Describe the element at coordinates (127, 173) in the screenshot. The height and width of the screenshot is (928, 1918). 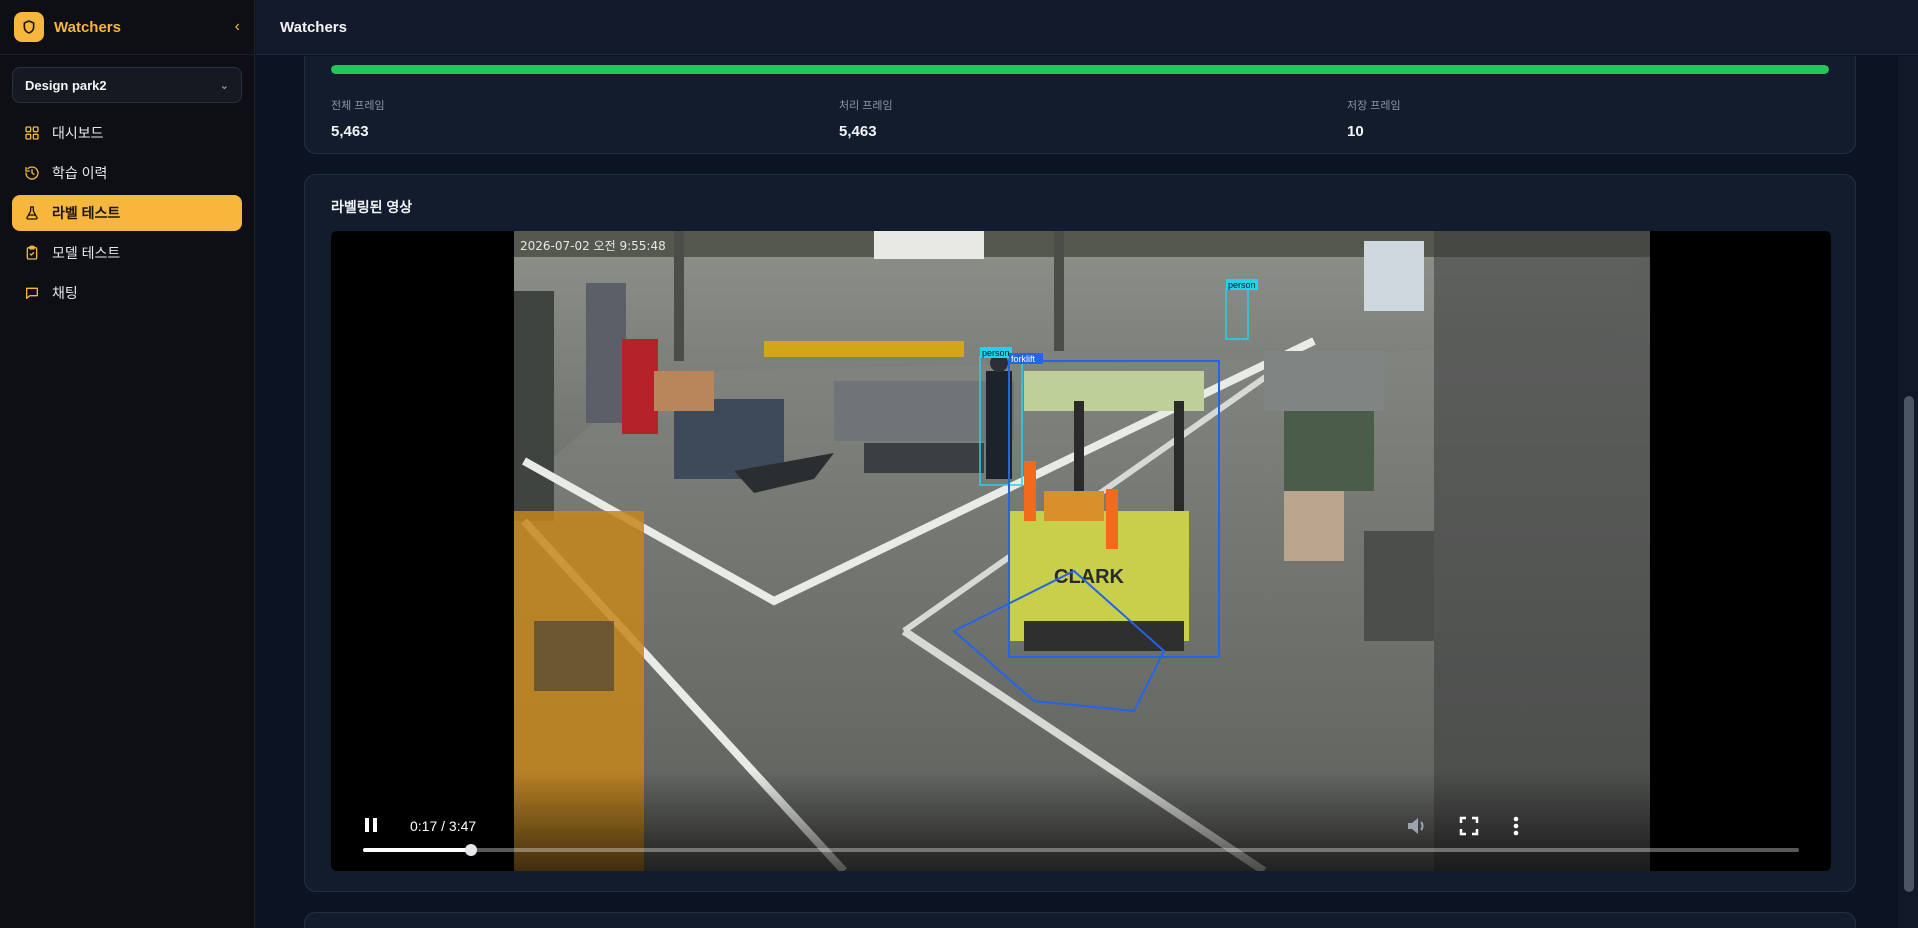
I see `sidebar-item-training-history: 학습 이력` at that location.